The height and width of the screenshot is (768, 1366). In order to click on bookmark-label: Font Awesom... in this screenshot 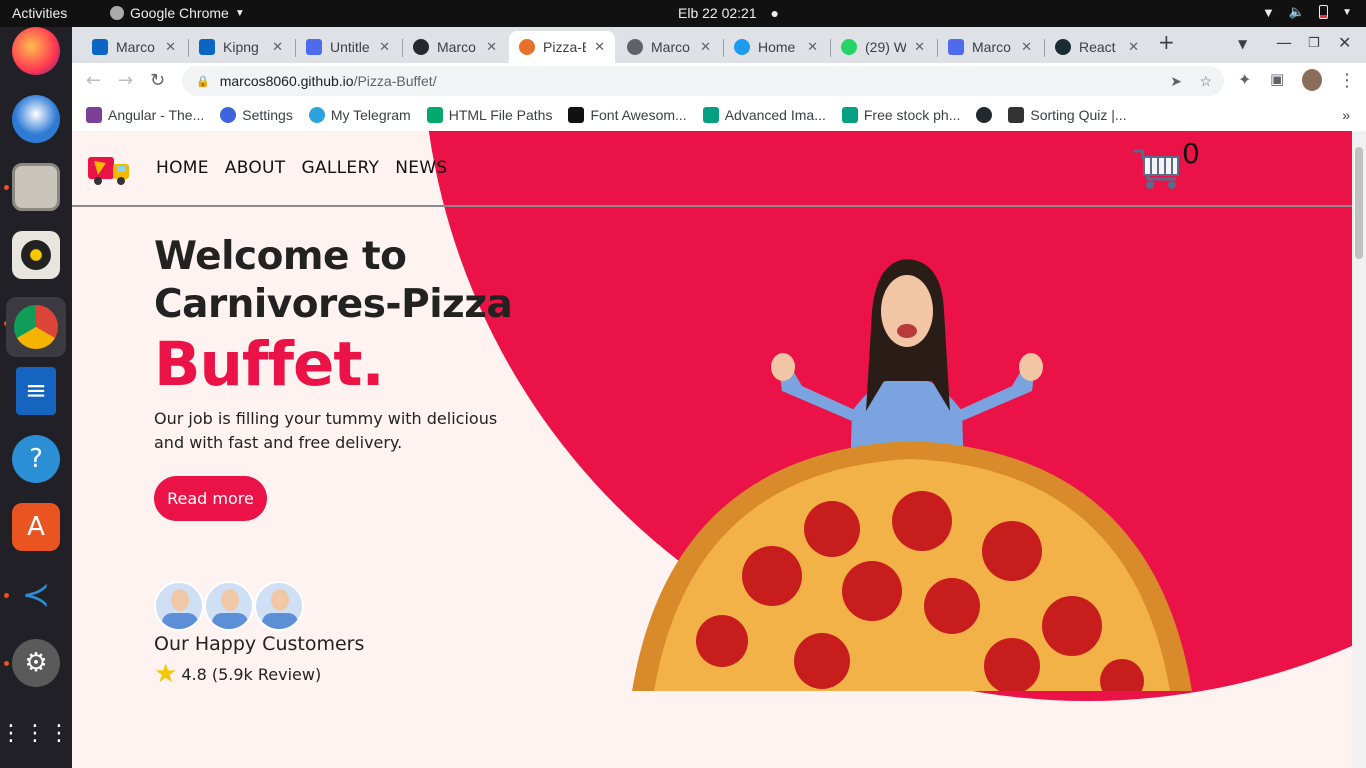, I will do `click(638, 115)`.